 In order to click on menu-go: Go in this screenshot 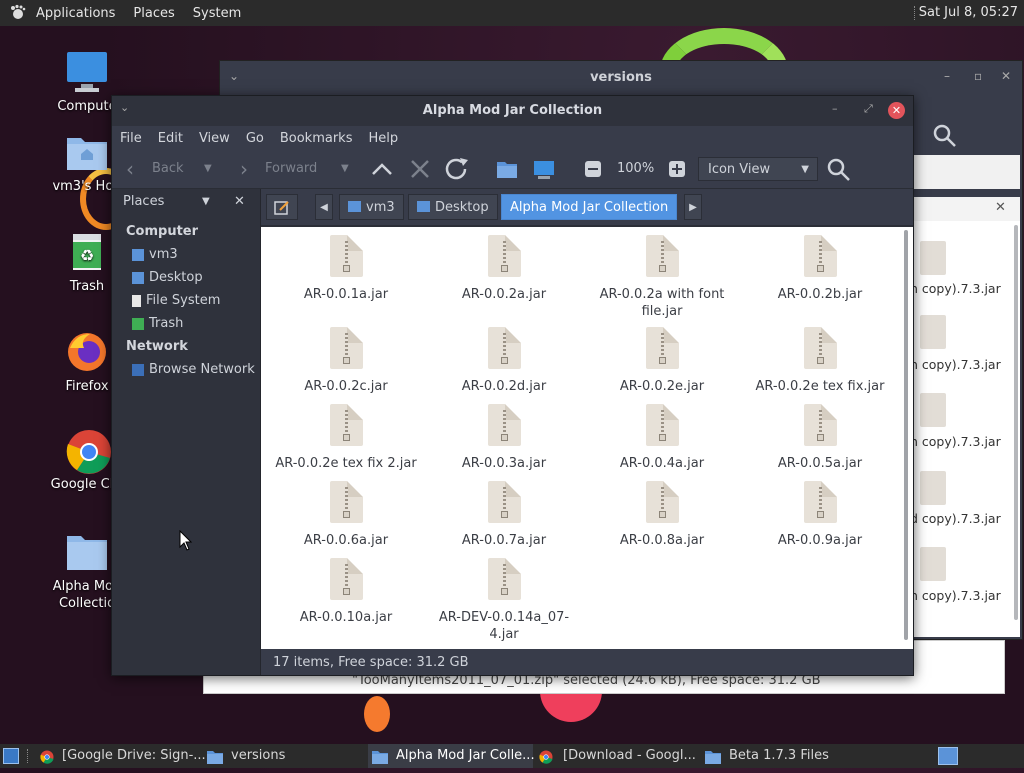, I will do `click(255, 138)`.